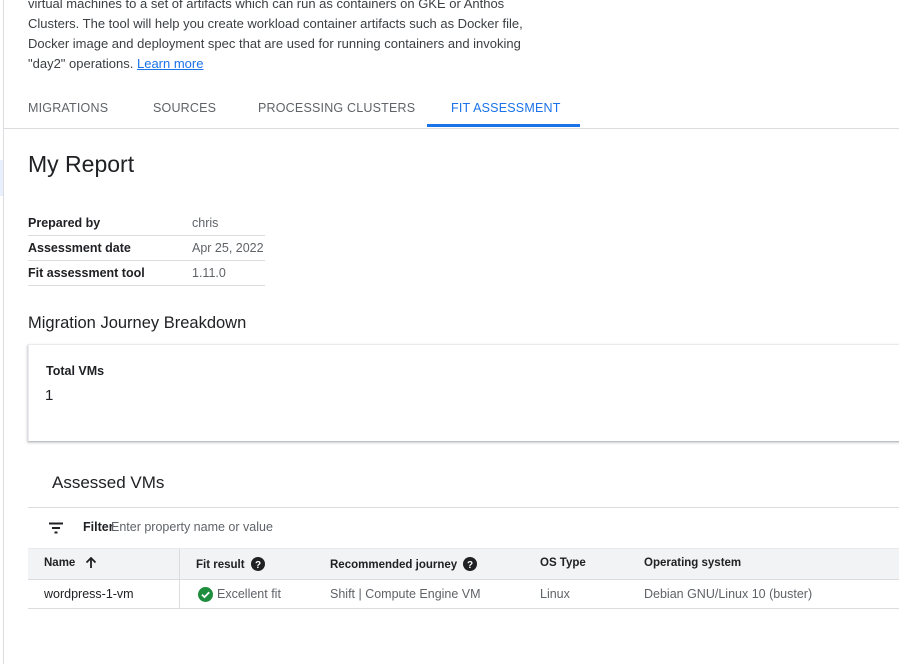 The width and height of the screenshot is (899, 664). Describe the element at coordinates (170, 63) in the screenshot. I see `learn-more-link: Learn more` at that location.